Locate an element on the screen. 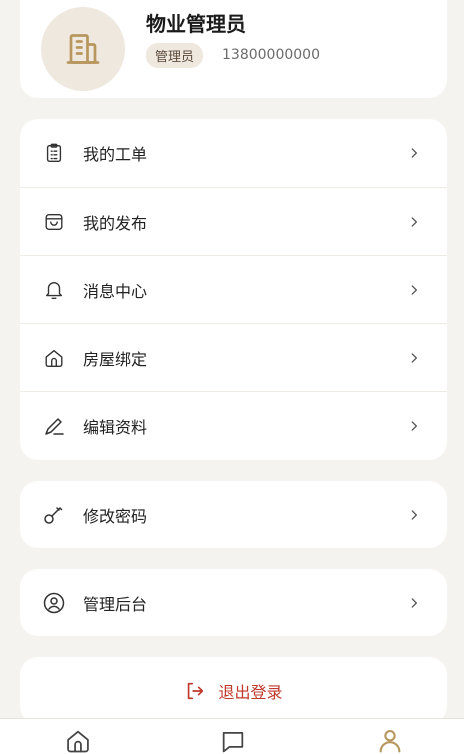 The height and width of the screenshot is (754, 464). message-icon is located at coordinates (233, 742).